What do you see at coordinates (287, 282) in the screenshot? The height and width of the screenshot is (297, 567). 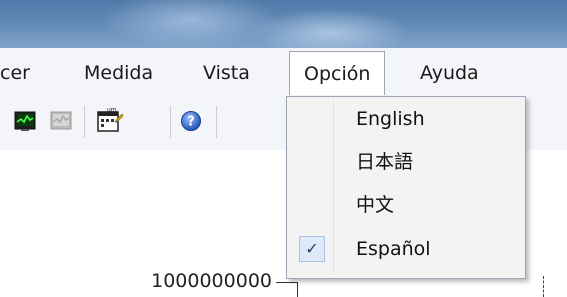 I see `y-axis-tick` at bounding box center [287, 282].